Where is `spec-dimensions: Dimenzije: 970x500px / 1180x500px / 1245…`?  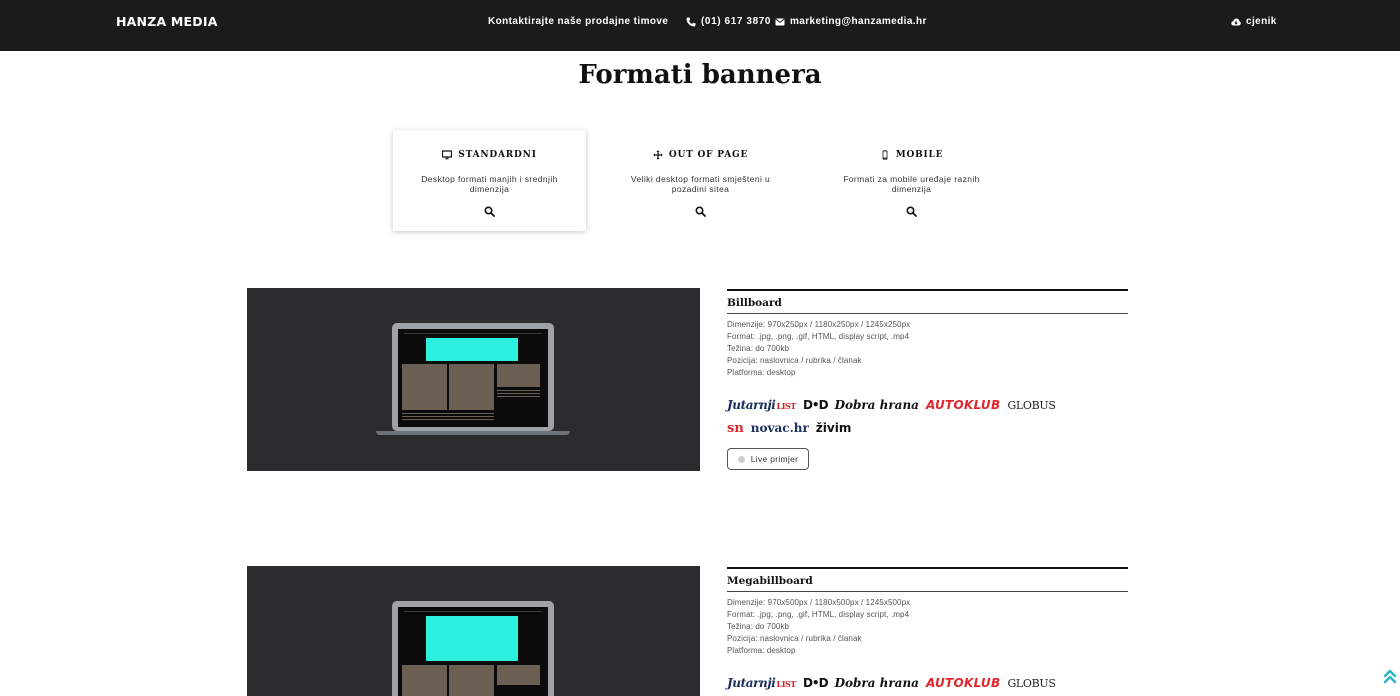
spec-dimensions: Dimenzije: 970x500px / 1180x500px / 1245… is located at coordinates (819, 602).